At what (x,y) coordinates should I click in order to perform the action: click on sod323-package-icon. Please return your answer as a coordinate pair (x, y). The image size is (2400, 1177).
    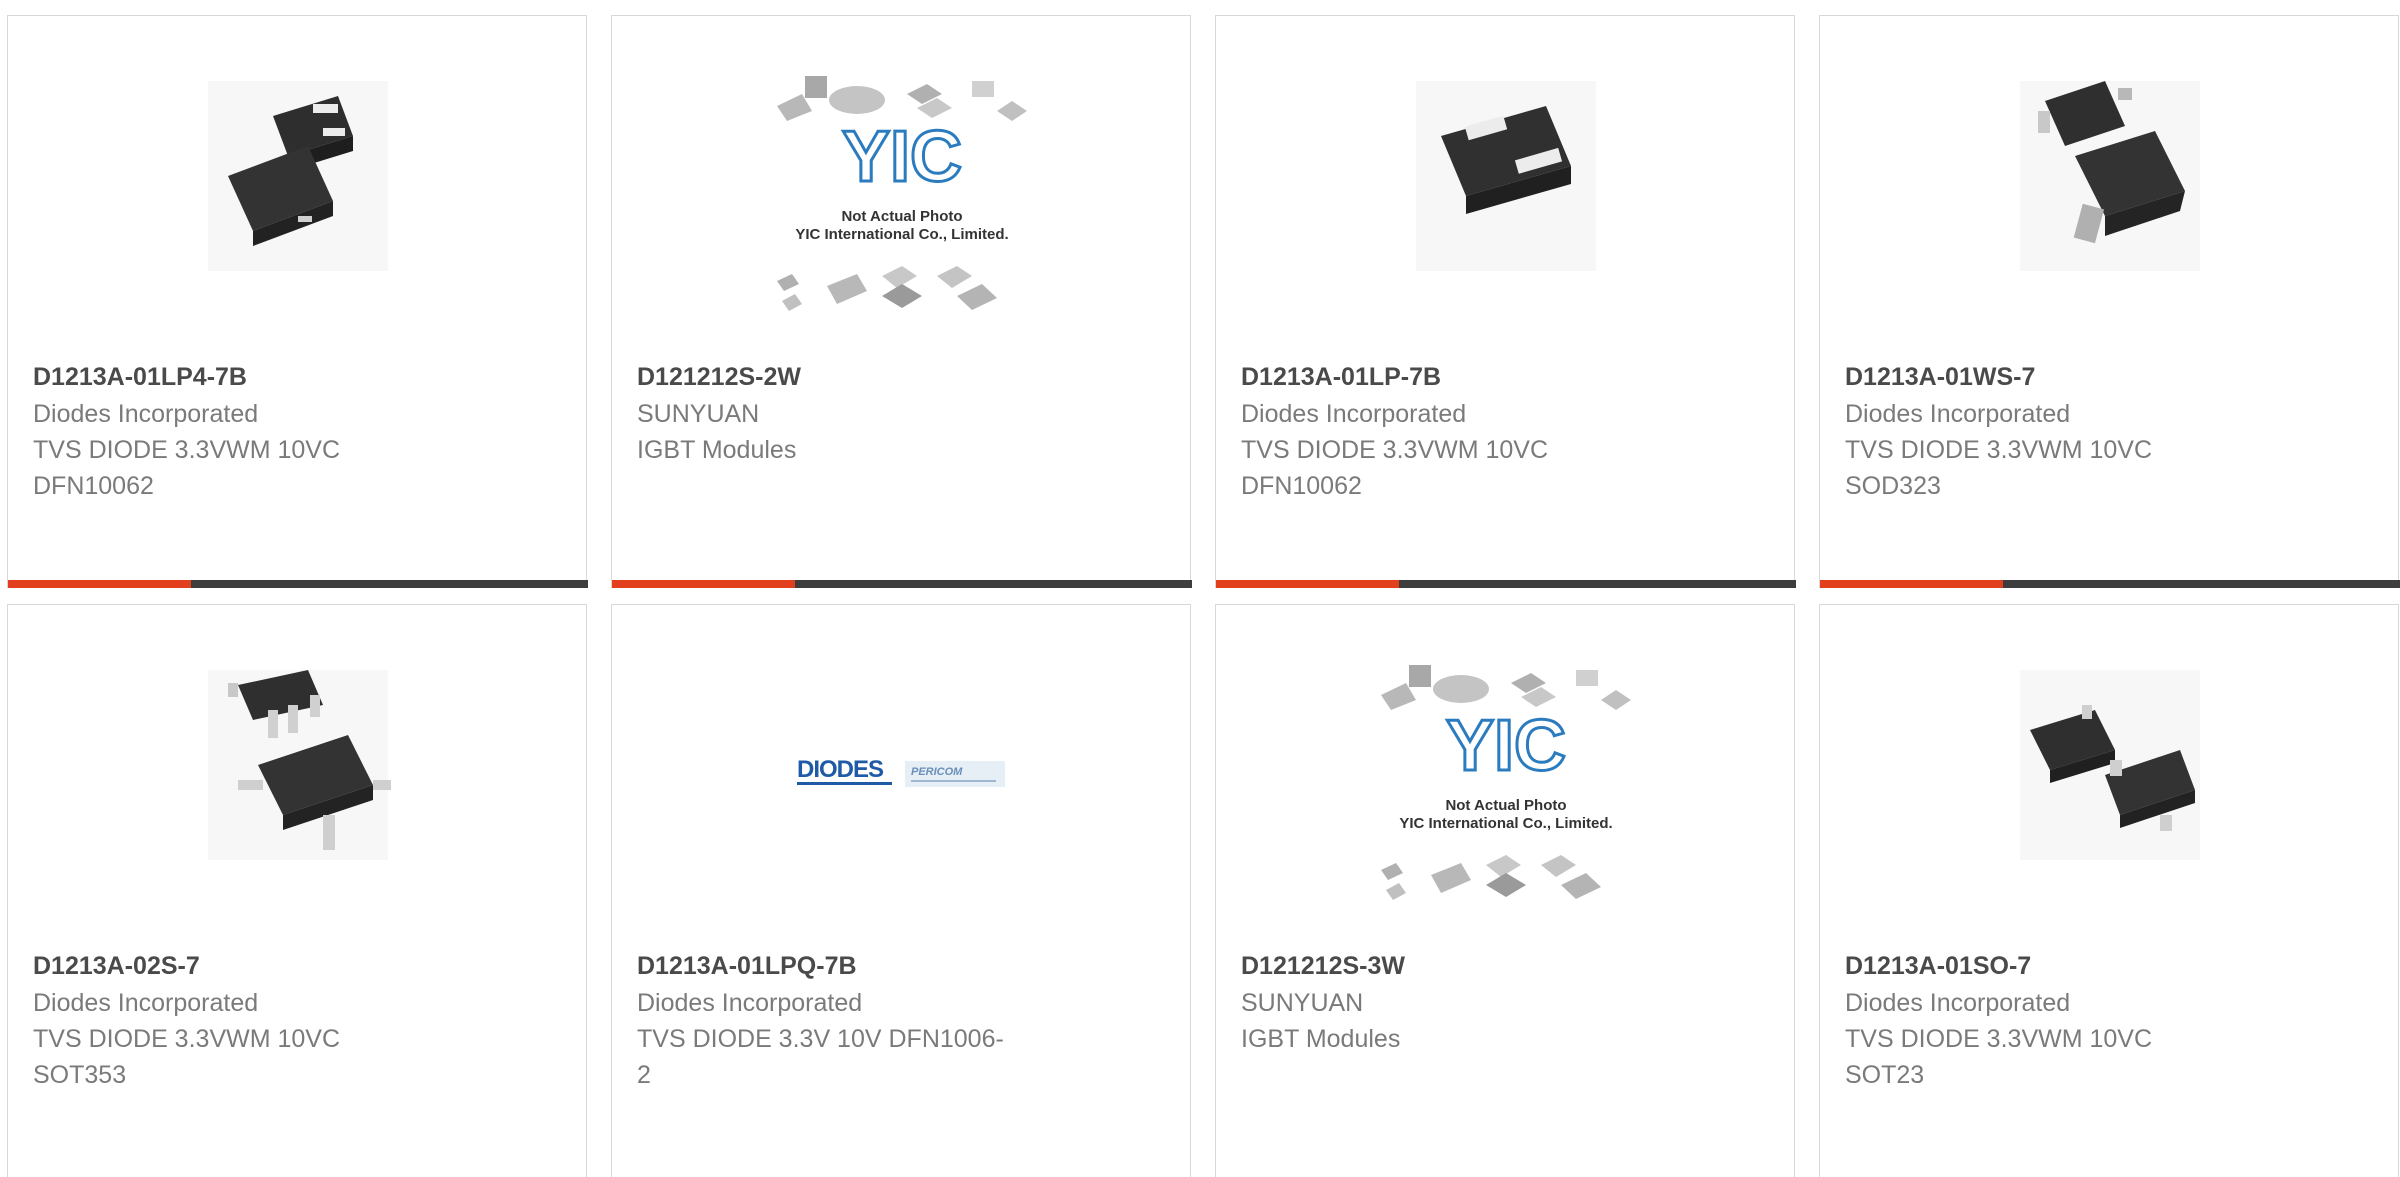
    Looking at the image, I should click on (2110, 176).